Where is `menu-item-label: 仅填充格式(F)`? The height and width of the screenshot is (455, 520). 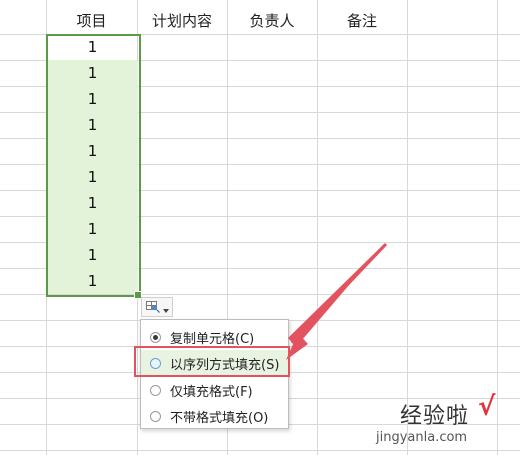 menu-item-label: 仅填充格式(F) is located at coordinates (211, 392).